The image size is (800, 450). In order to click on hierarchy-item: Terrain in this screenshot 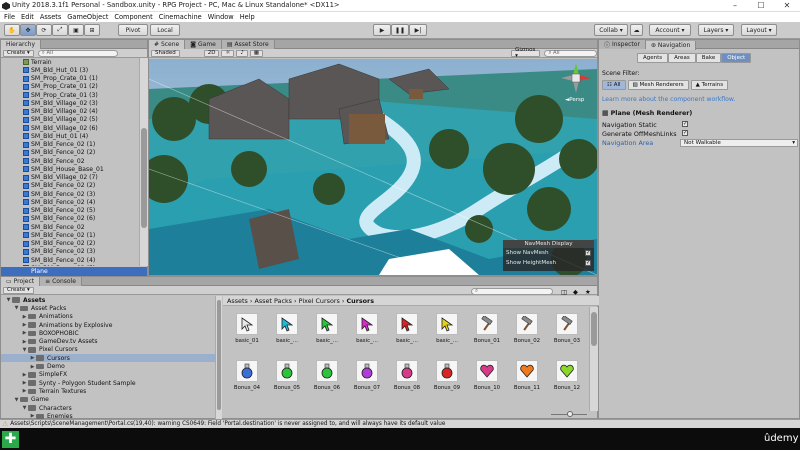, I will do `click(74, 62)`.